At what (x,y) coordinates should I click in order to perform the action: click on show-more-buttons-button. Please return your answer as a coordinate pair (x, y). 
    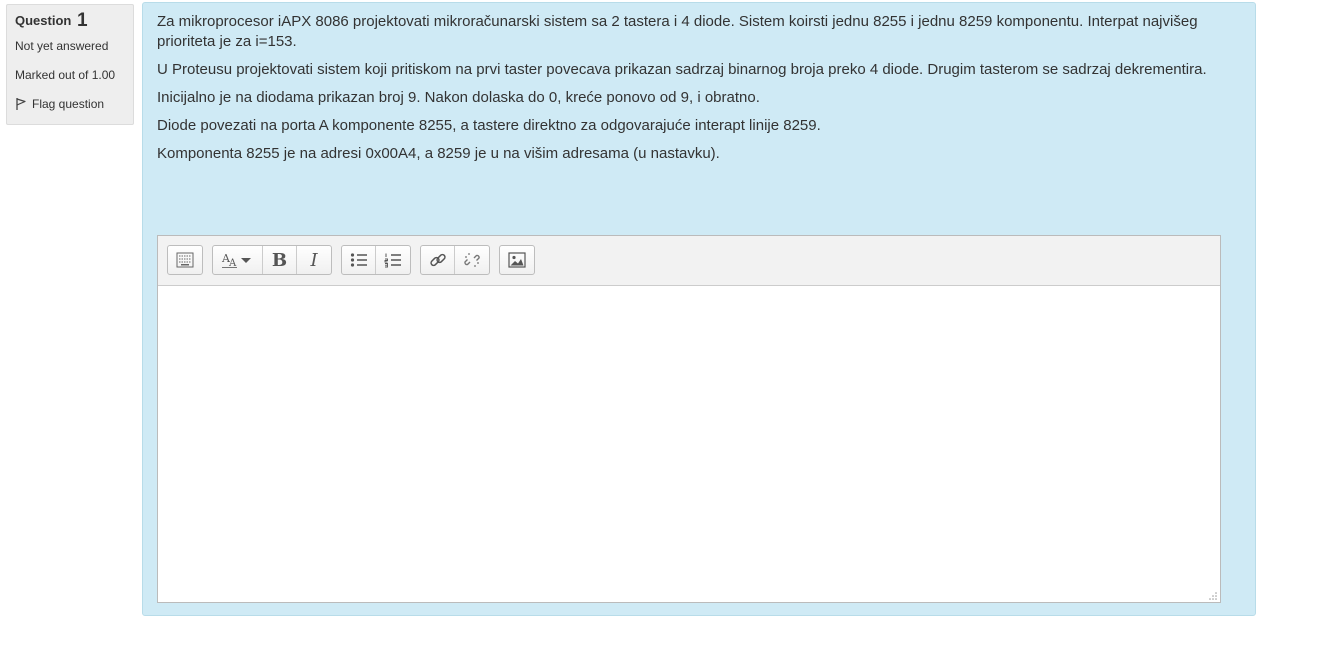
    Looking at the image, I should click on (185, 260).